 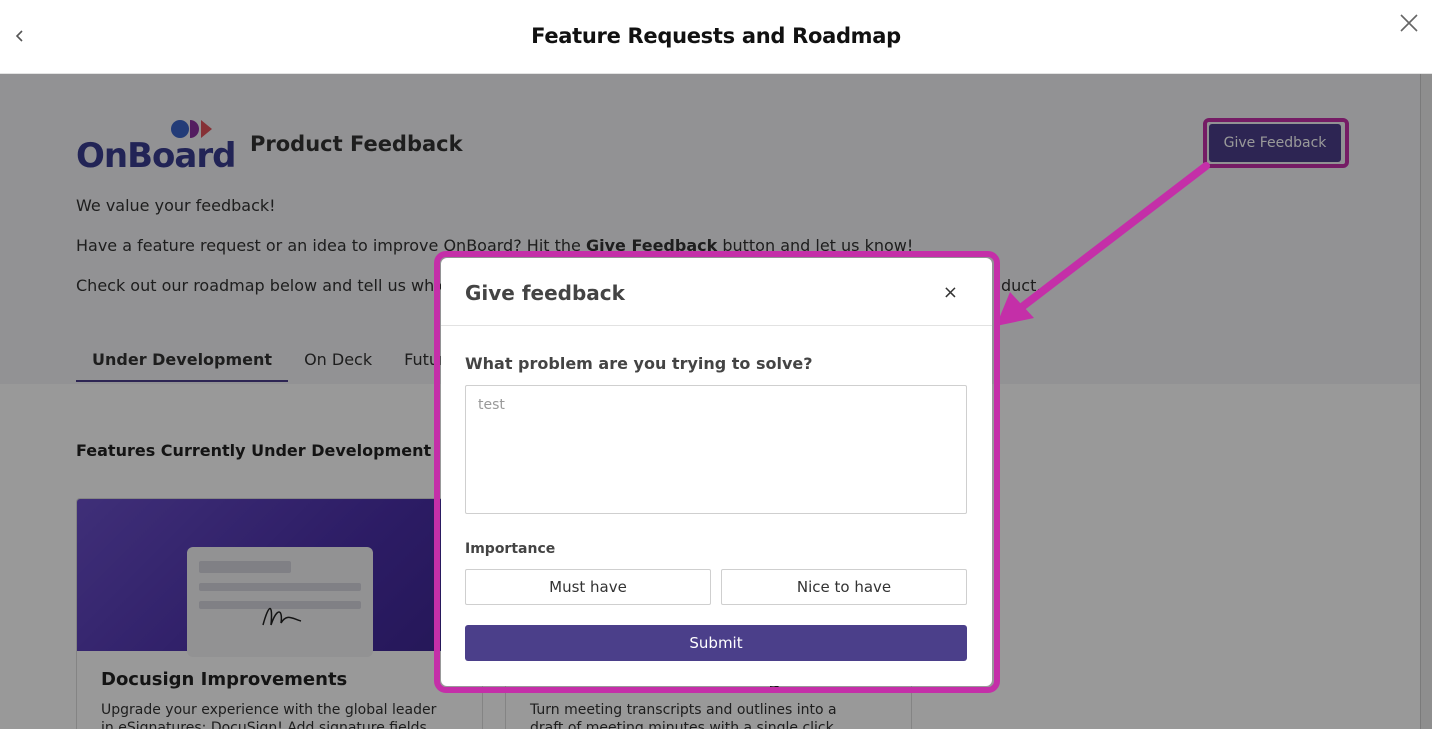 What do you see at coordinates (1426, 401) in the screenshot?
I see `scrollbar` at bounding box center [1426, 401].